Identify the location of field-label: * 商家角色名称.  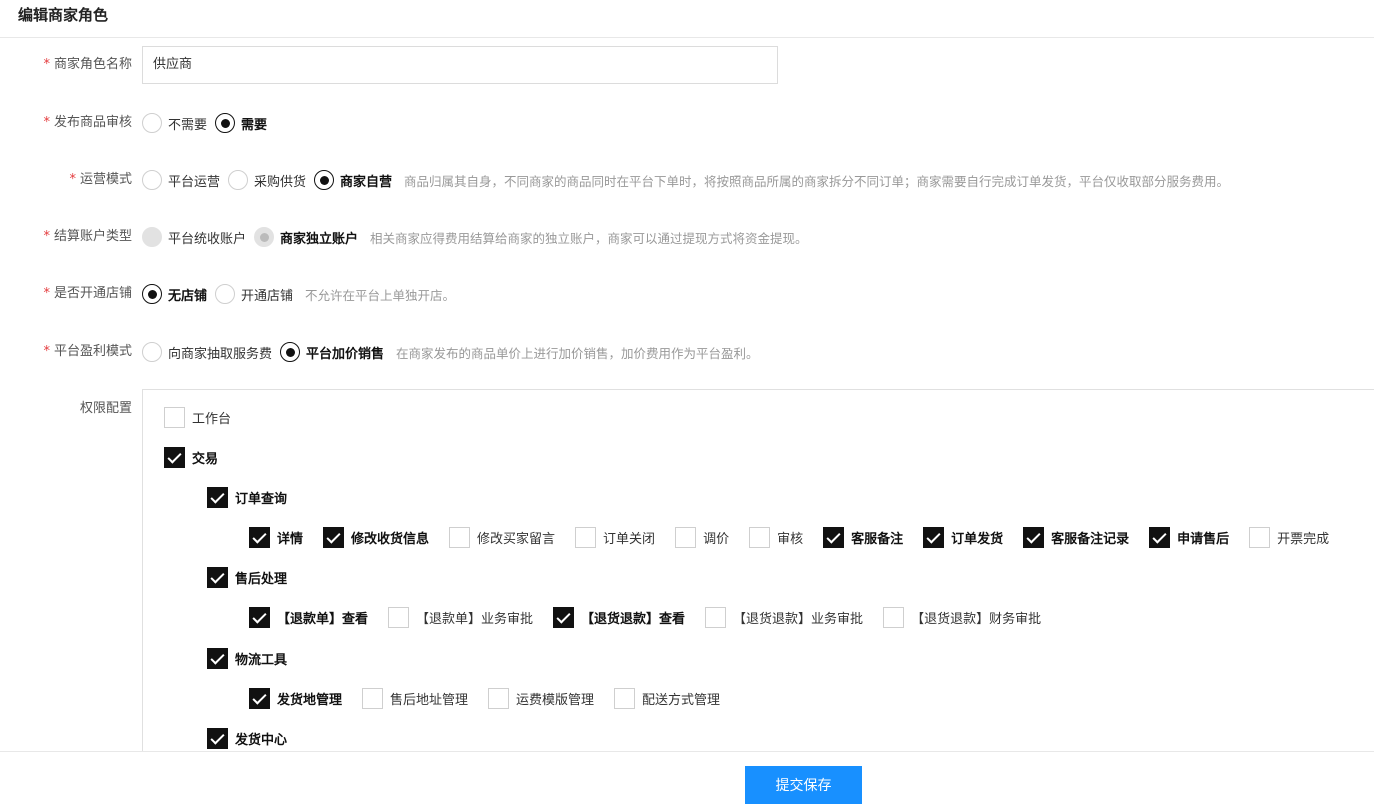
(87, 64).